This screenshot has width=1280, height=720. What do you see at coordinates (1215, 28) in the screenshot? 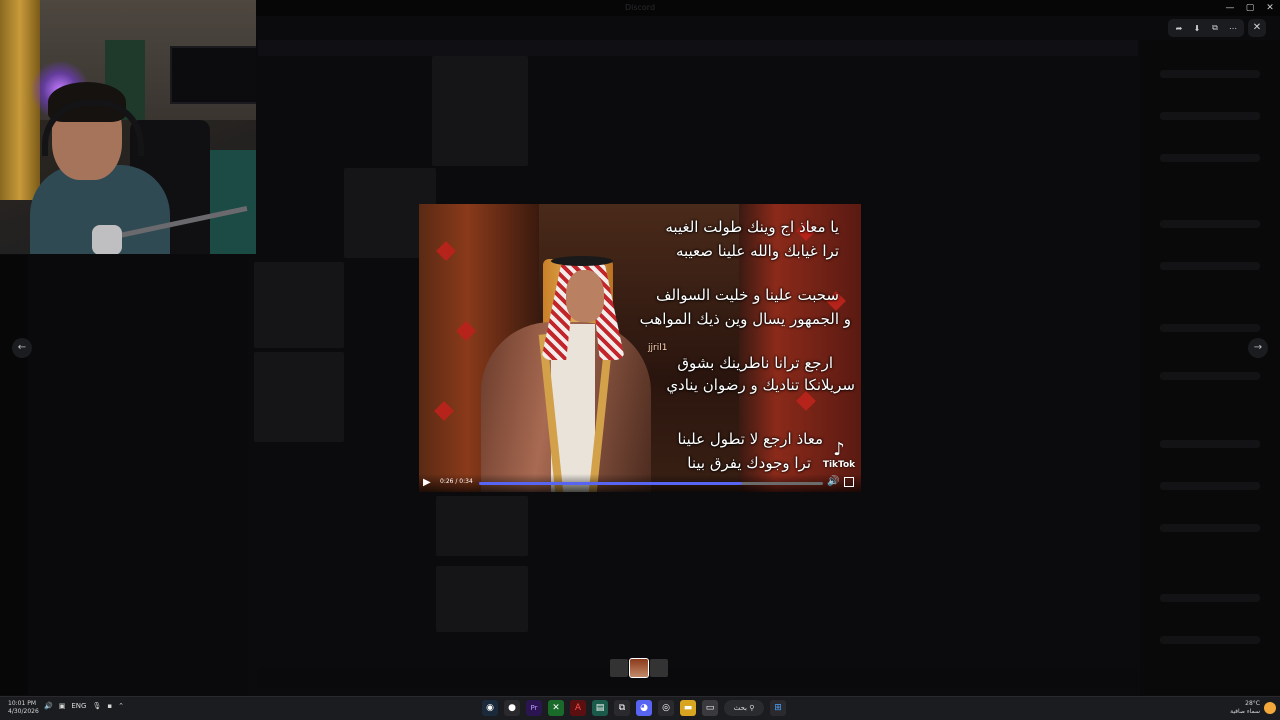
I see `open-external-icon: ⧉` at bounding box center [1215, 28].